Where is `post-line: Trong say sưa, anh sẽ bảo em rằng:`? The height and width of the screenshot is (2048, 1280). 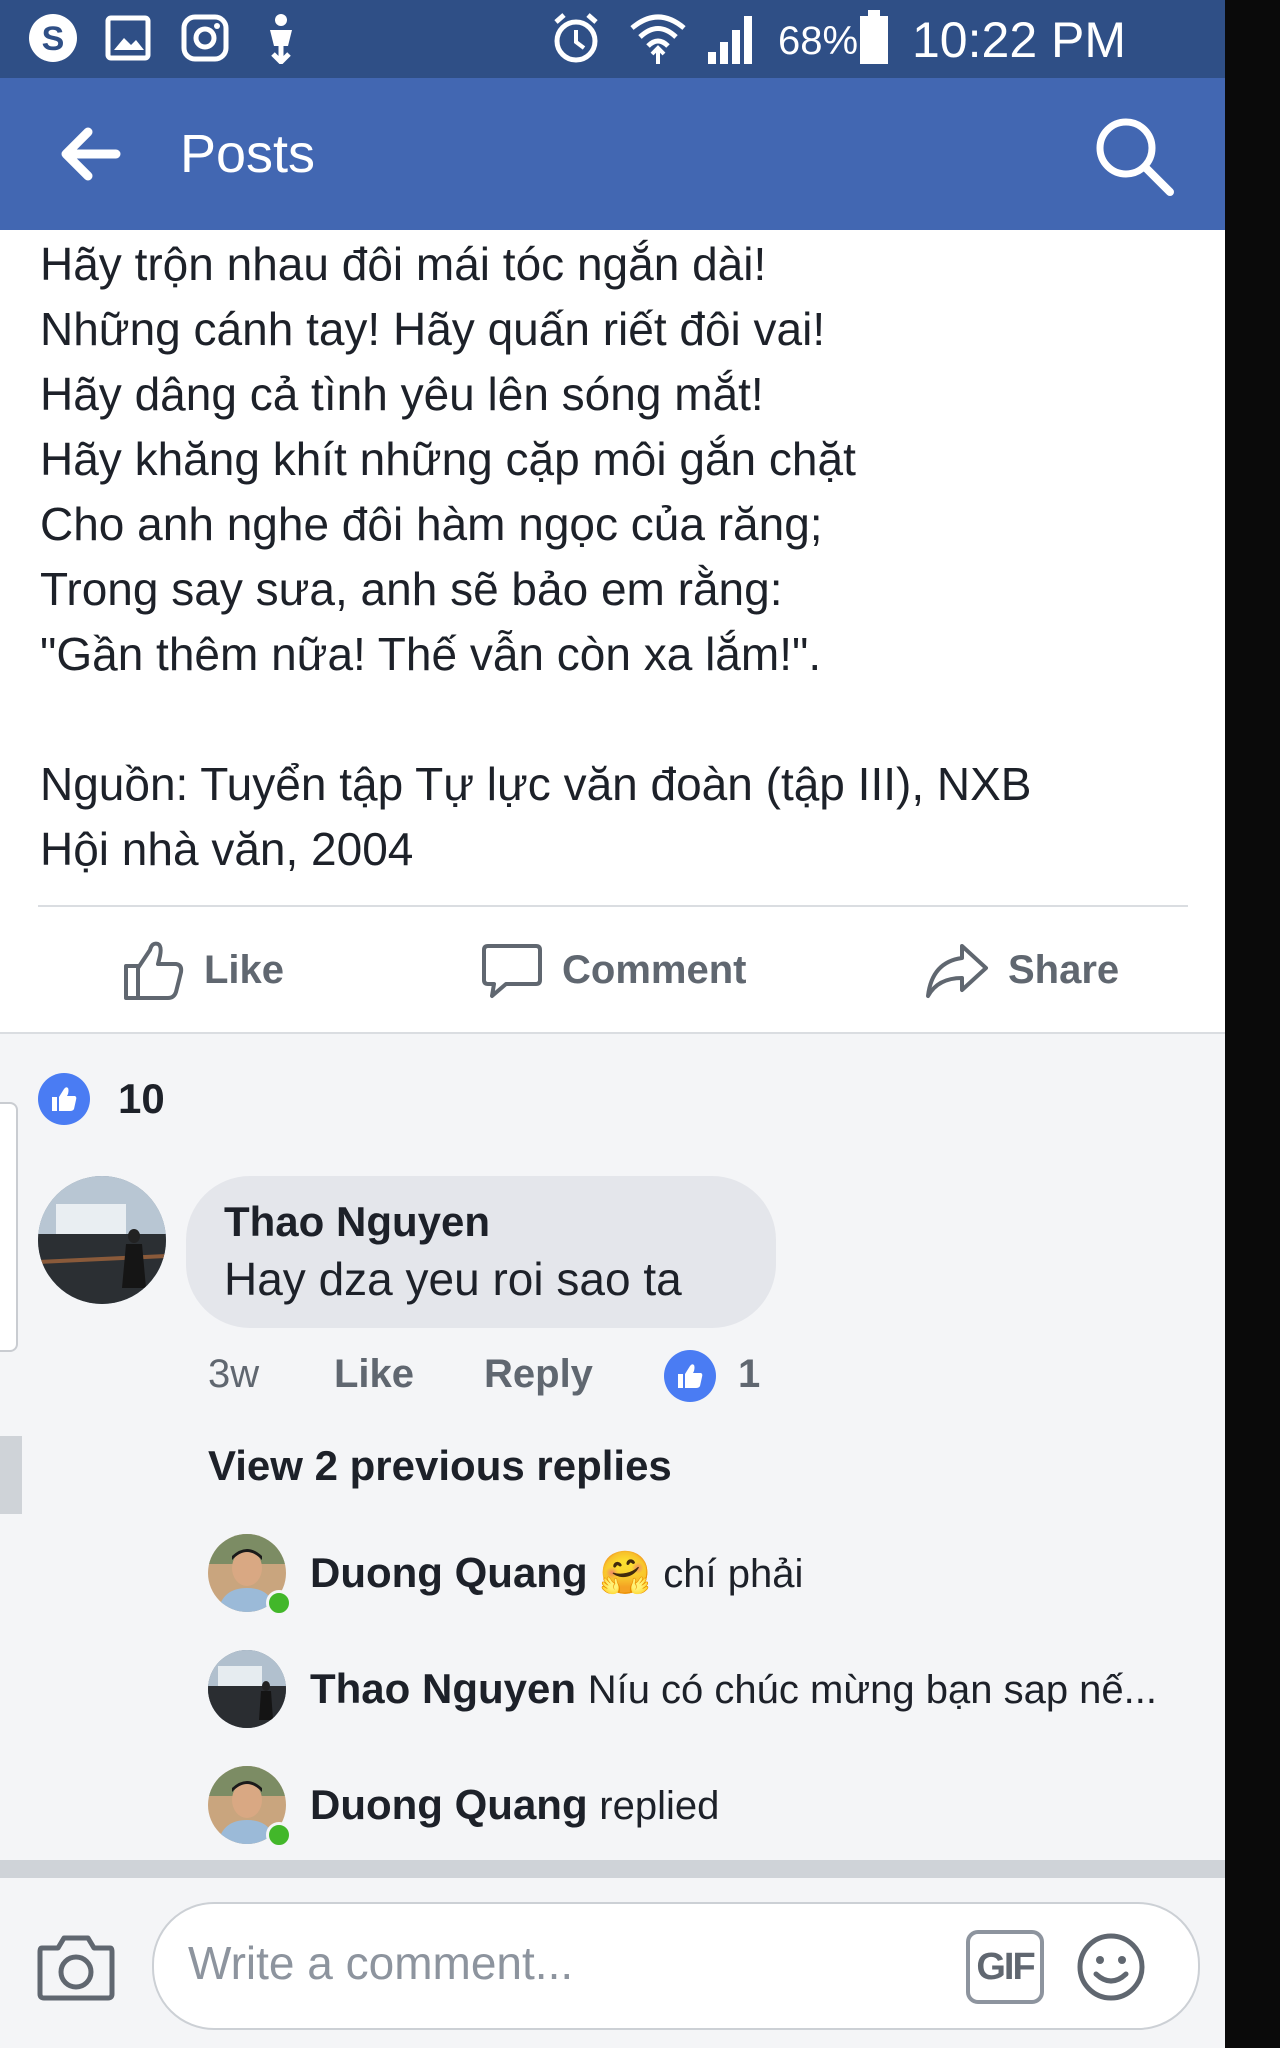 post-line: Trong say sưa, anh sẽ bảo em rằng: is located at coordinates (411, 589).